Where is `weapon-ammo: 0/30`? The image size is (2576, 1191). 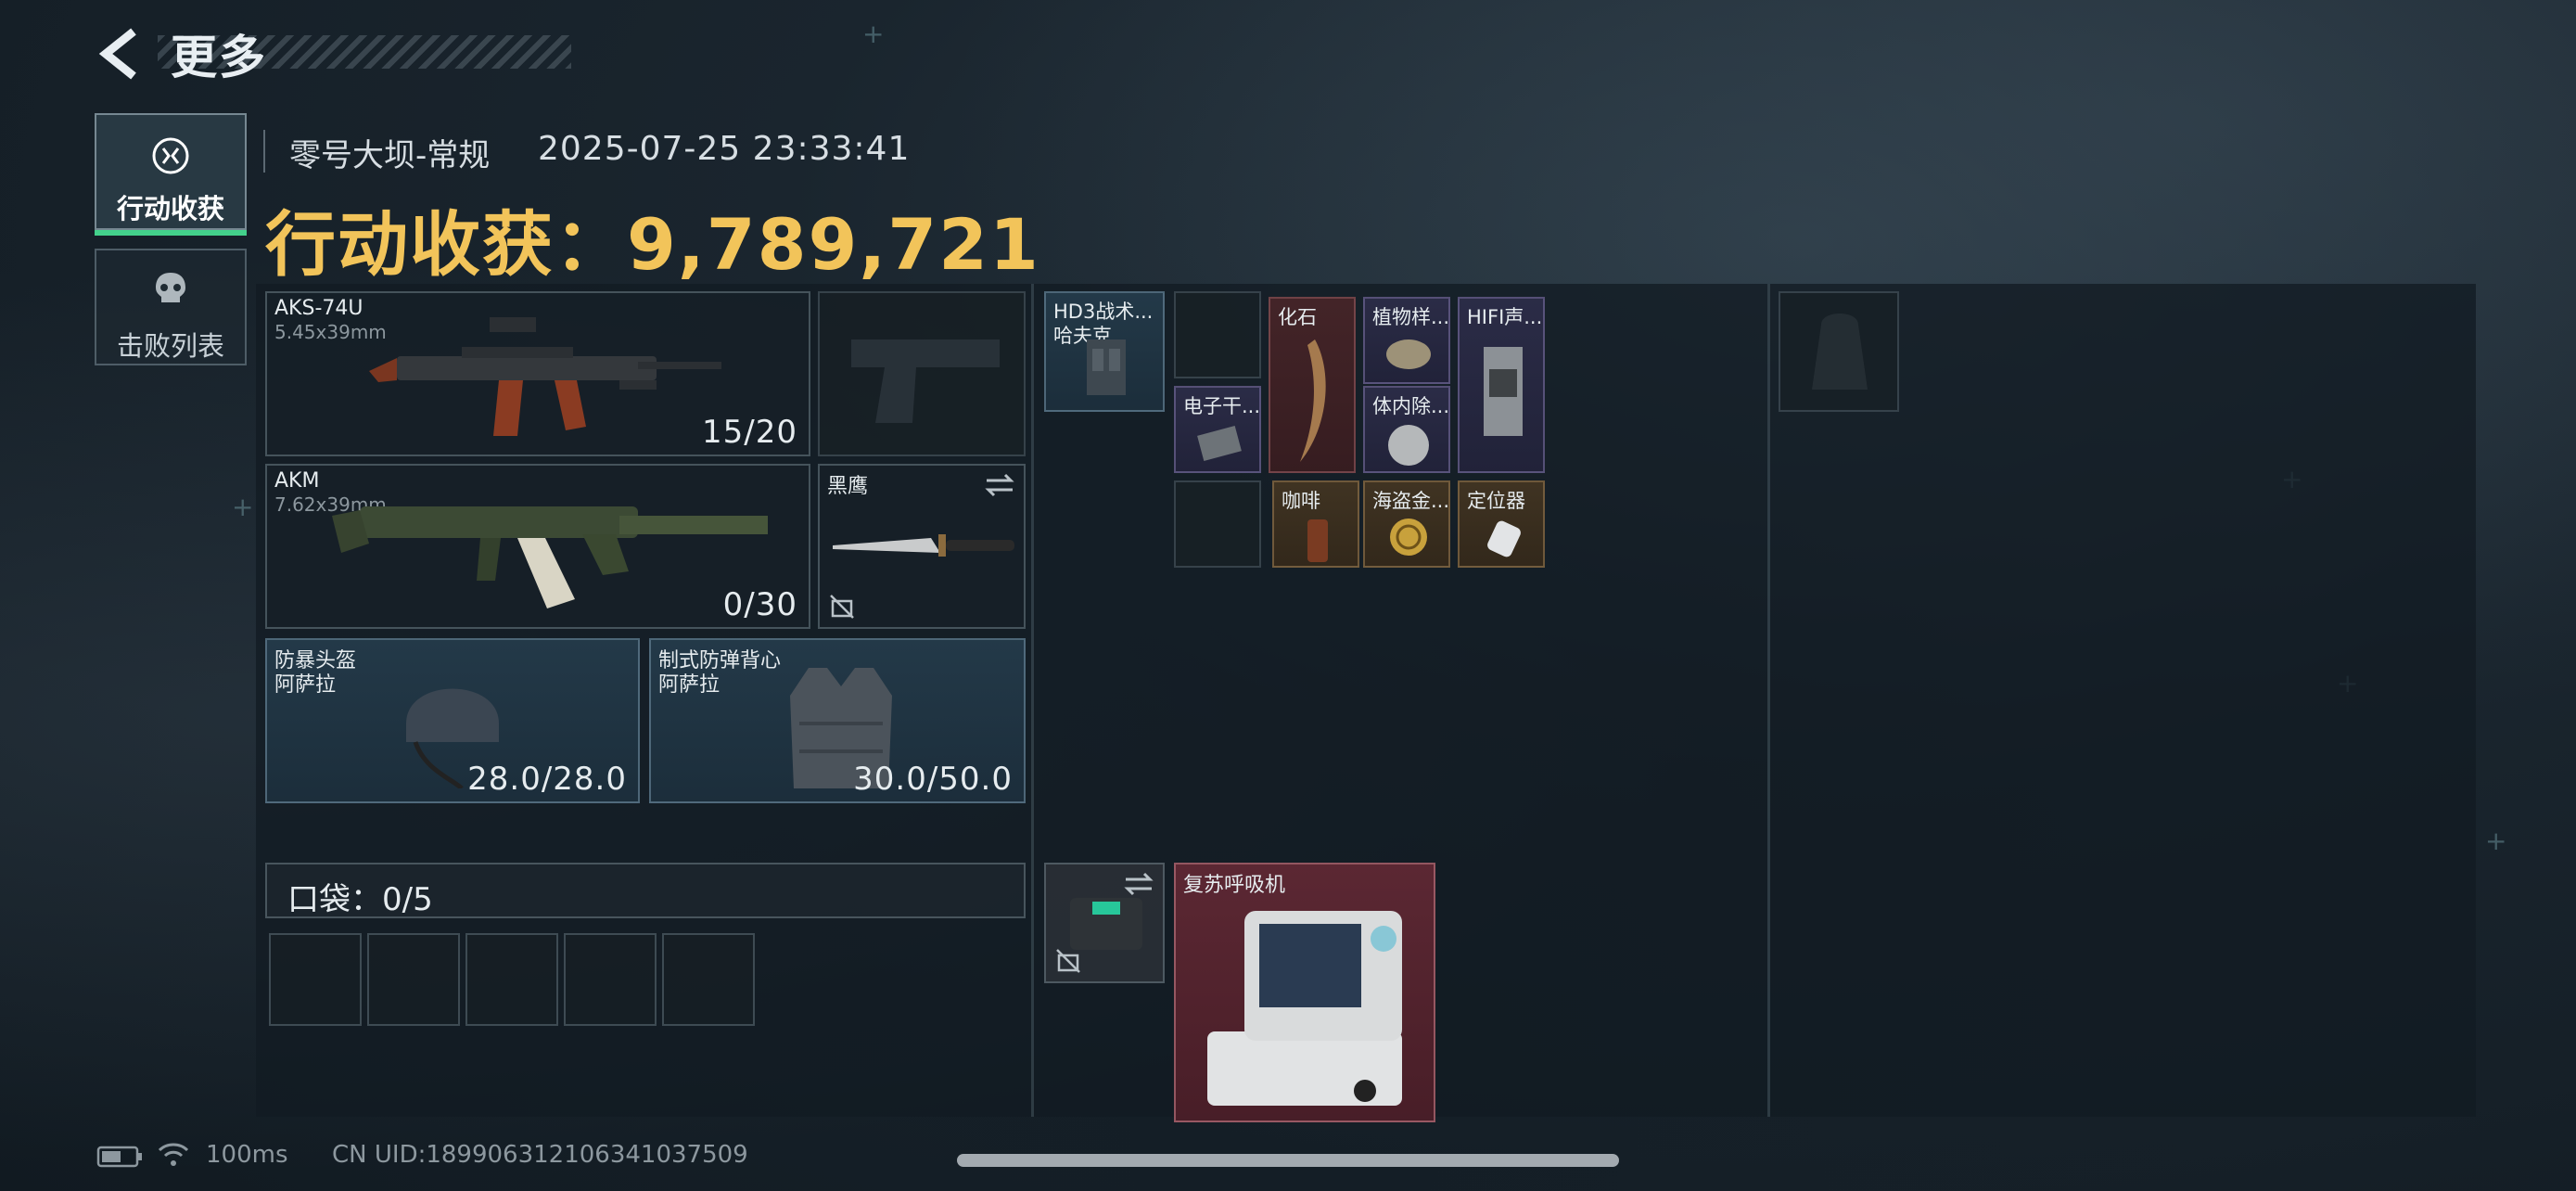 weapon-ammo: 0/30 is located at coordinates (759, 604).